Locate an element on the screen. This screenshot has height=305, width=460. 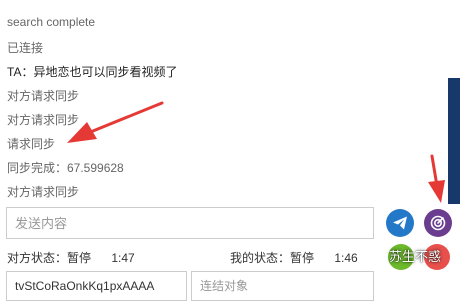
room-id-value: tvStCoRaOnkKq1pxAAAA is located at coordinates (85, 286).